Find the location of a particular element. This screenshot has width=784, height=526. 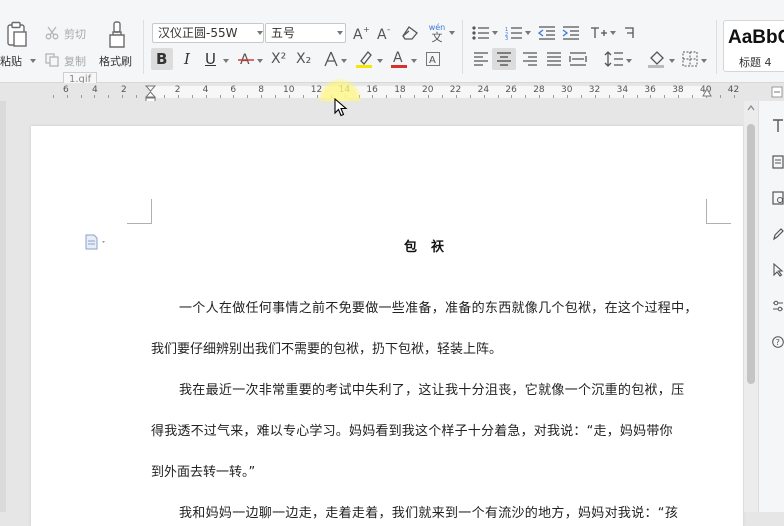

cut-button: 剪切 is located at coordinates (75, 34).